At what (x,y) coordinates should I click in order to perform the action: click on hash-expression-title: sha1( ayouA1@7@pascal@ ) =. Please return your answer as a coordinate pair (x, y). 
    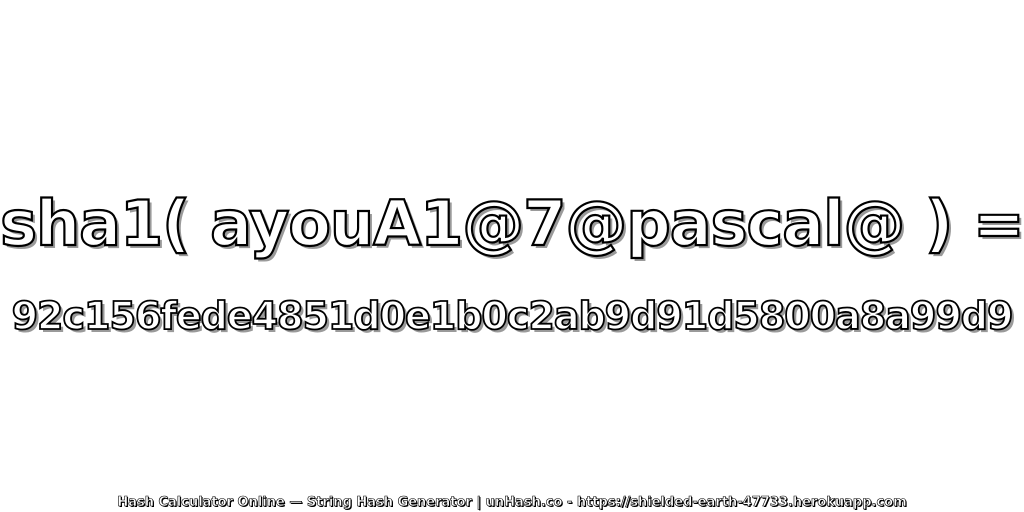
    Looking at the image, I should click on (512, 223).